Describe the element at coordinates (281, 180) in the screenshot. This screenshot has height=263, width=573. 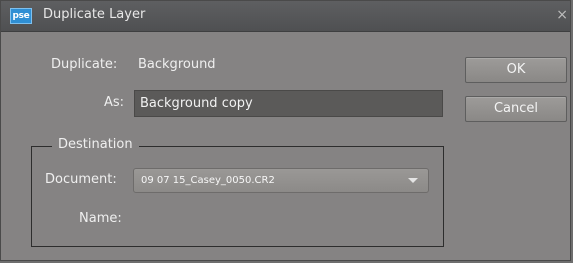
I see `document-select: 09 07 15_Casey_0050.CR2` at that location.